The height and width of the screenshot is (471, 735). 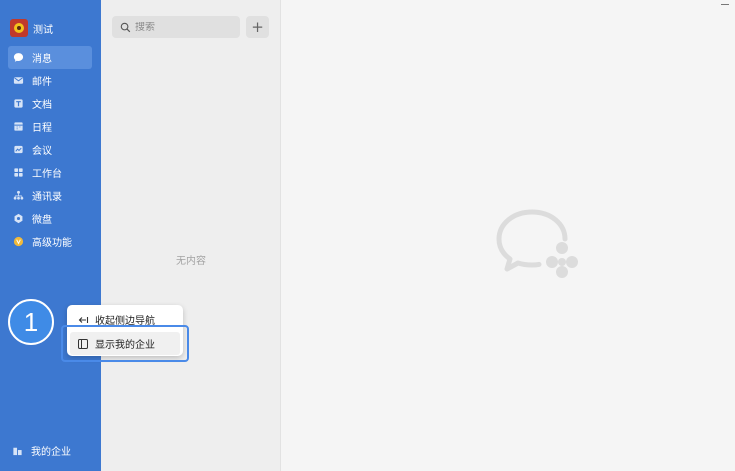 What do you see at coordinates (47, 174) in the screenshot?
I see `sidebar-item-label: 工作台` at bounding box center [47, 174].